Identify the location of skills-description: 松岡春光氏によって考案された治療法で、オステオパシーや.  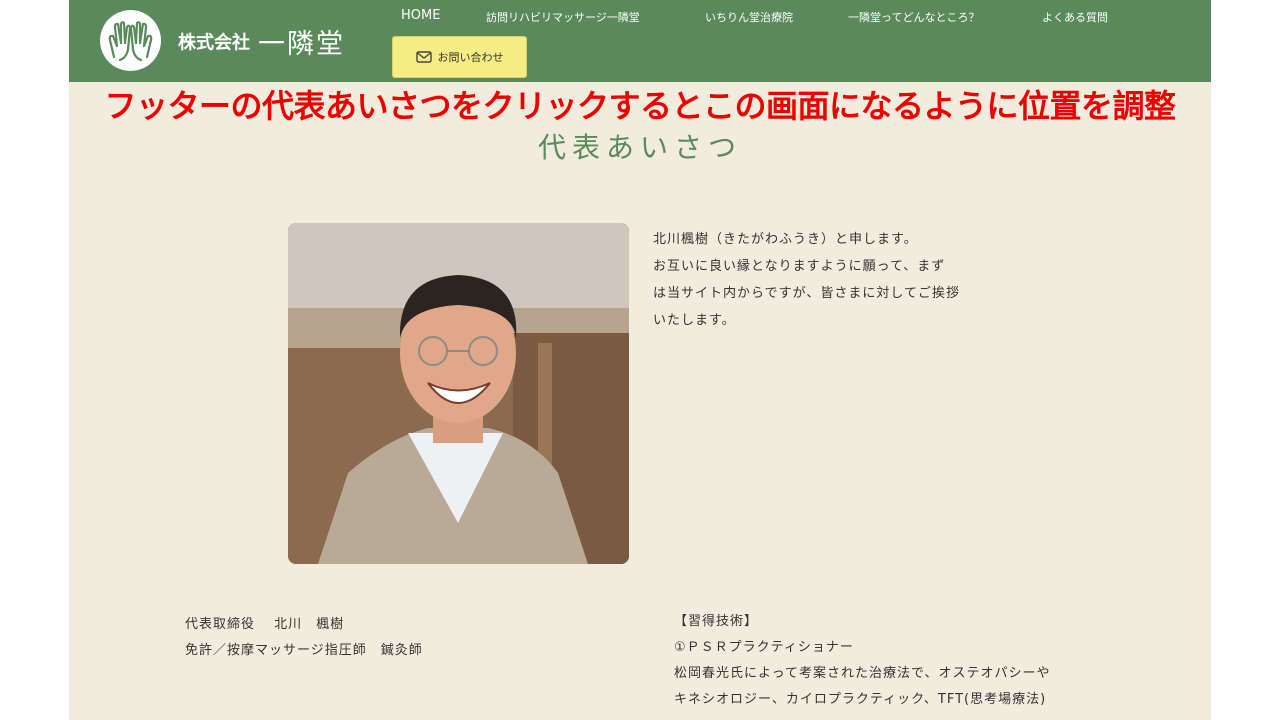
(862, 673).